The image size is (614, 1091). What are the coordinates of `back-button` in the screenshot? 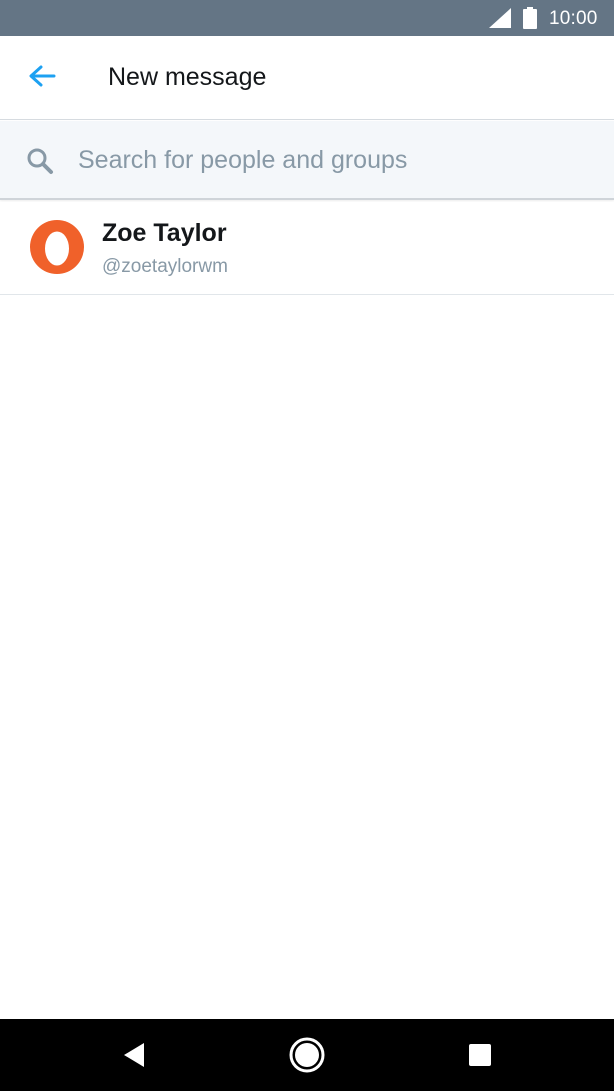 It's located at (42, 78).